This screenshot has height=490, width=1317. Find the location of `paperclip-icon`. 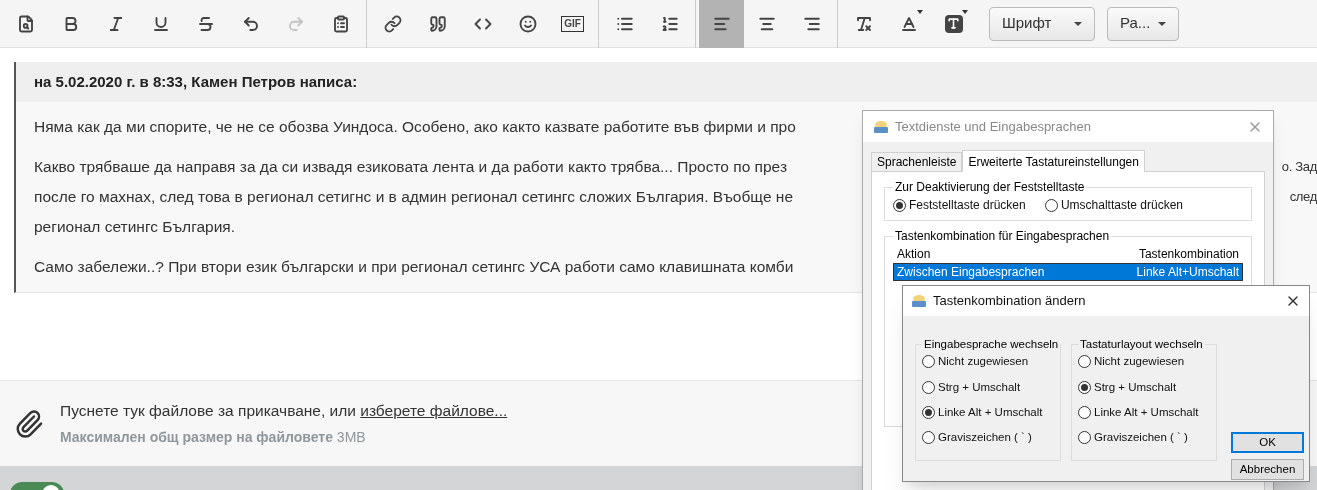

paperclip-icon is located at coordinates (29, 423).